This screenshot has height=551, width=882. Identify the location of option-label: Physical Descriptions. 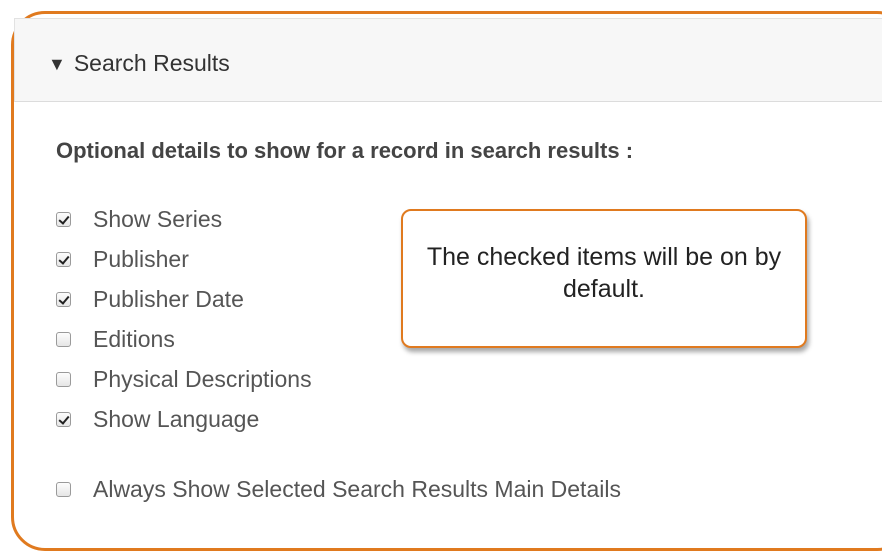
(202, 378).